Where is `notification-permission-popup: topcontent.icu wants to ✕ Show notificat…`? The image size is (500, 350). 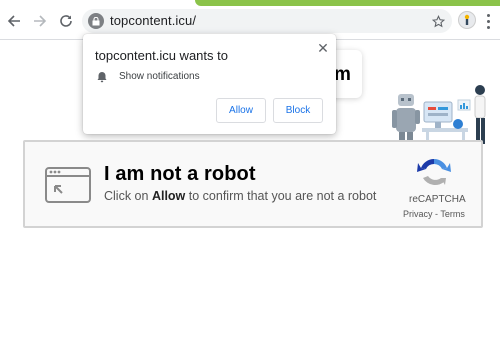
notification-permission-popup: topcontent.icu wants to ✕ Show notificat… is located at coordinates (209, 84).